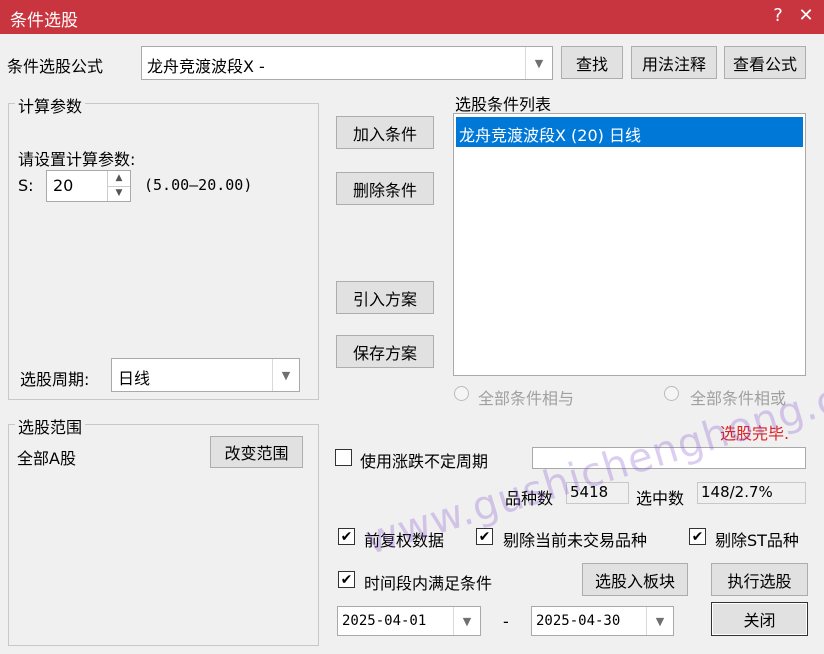 The image size is (824, 654). What do you see at coordinates (88, 186) in the screenshot?
I see `param-s-spinner: 20 ▲ ▼` at bounding box center [88, 186].